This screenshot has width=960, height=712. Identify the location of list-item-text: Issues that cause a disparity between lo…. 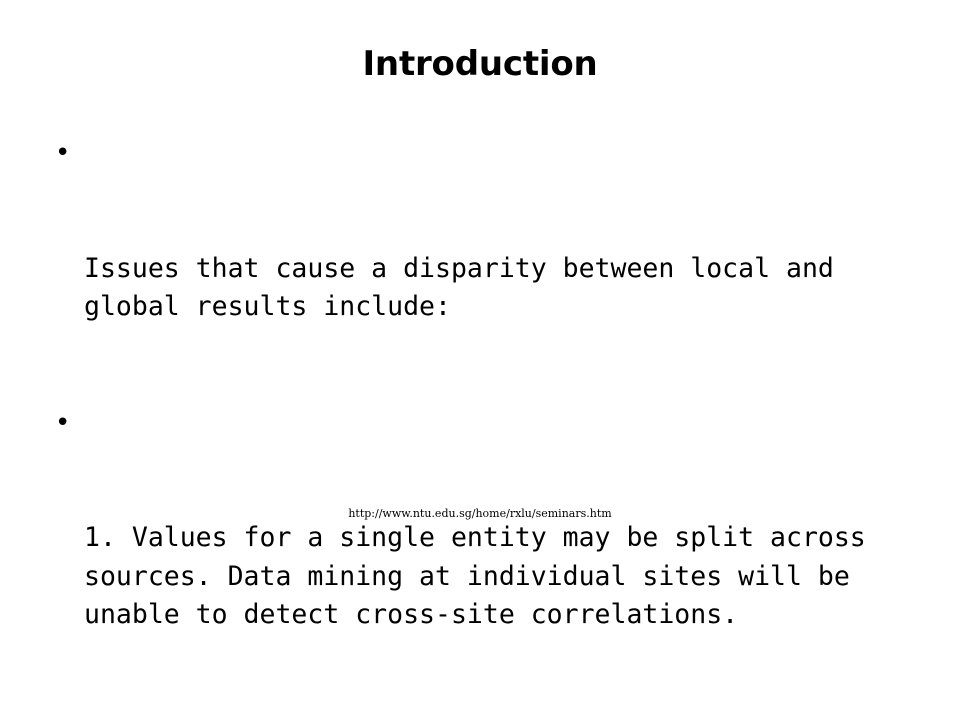
(467, 287).